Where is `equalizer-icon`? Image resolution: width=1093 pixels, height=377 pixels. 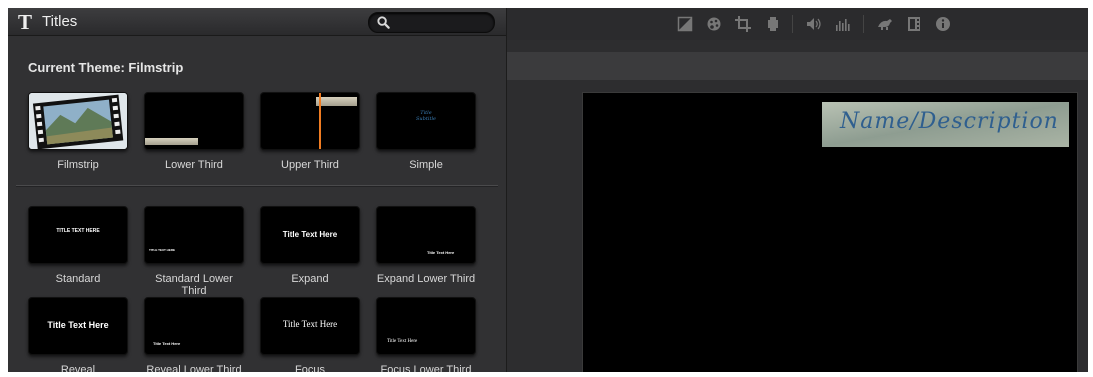
equalizer-icon is located at coordinates (843, 24).